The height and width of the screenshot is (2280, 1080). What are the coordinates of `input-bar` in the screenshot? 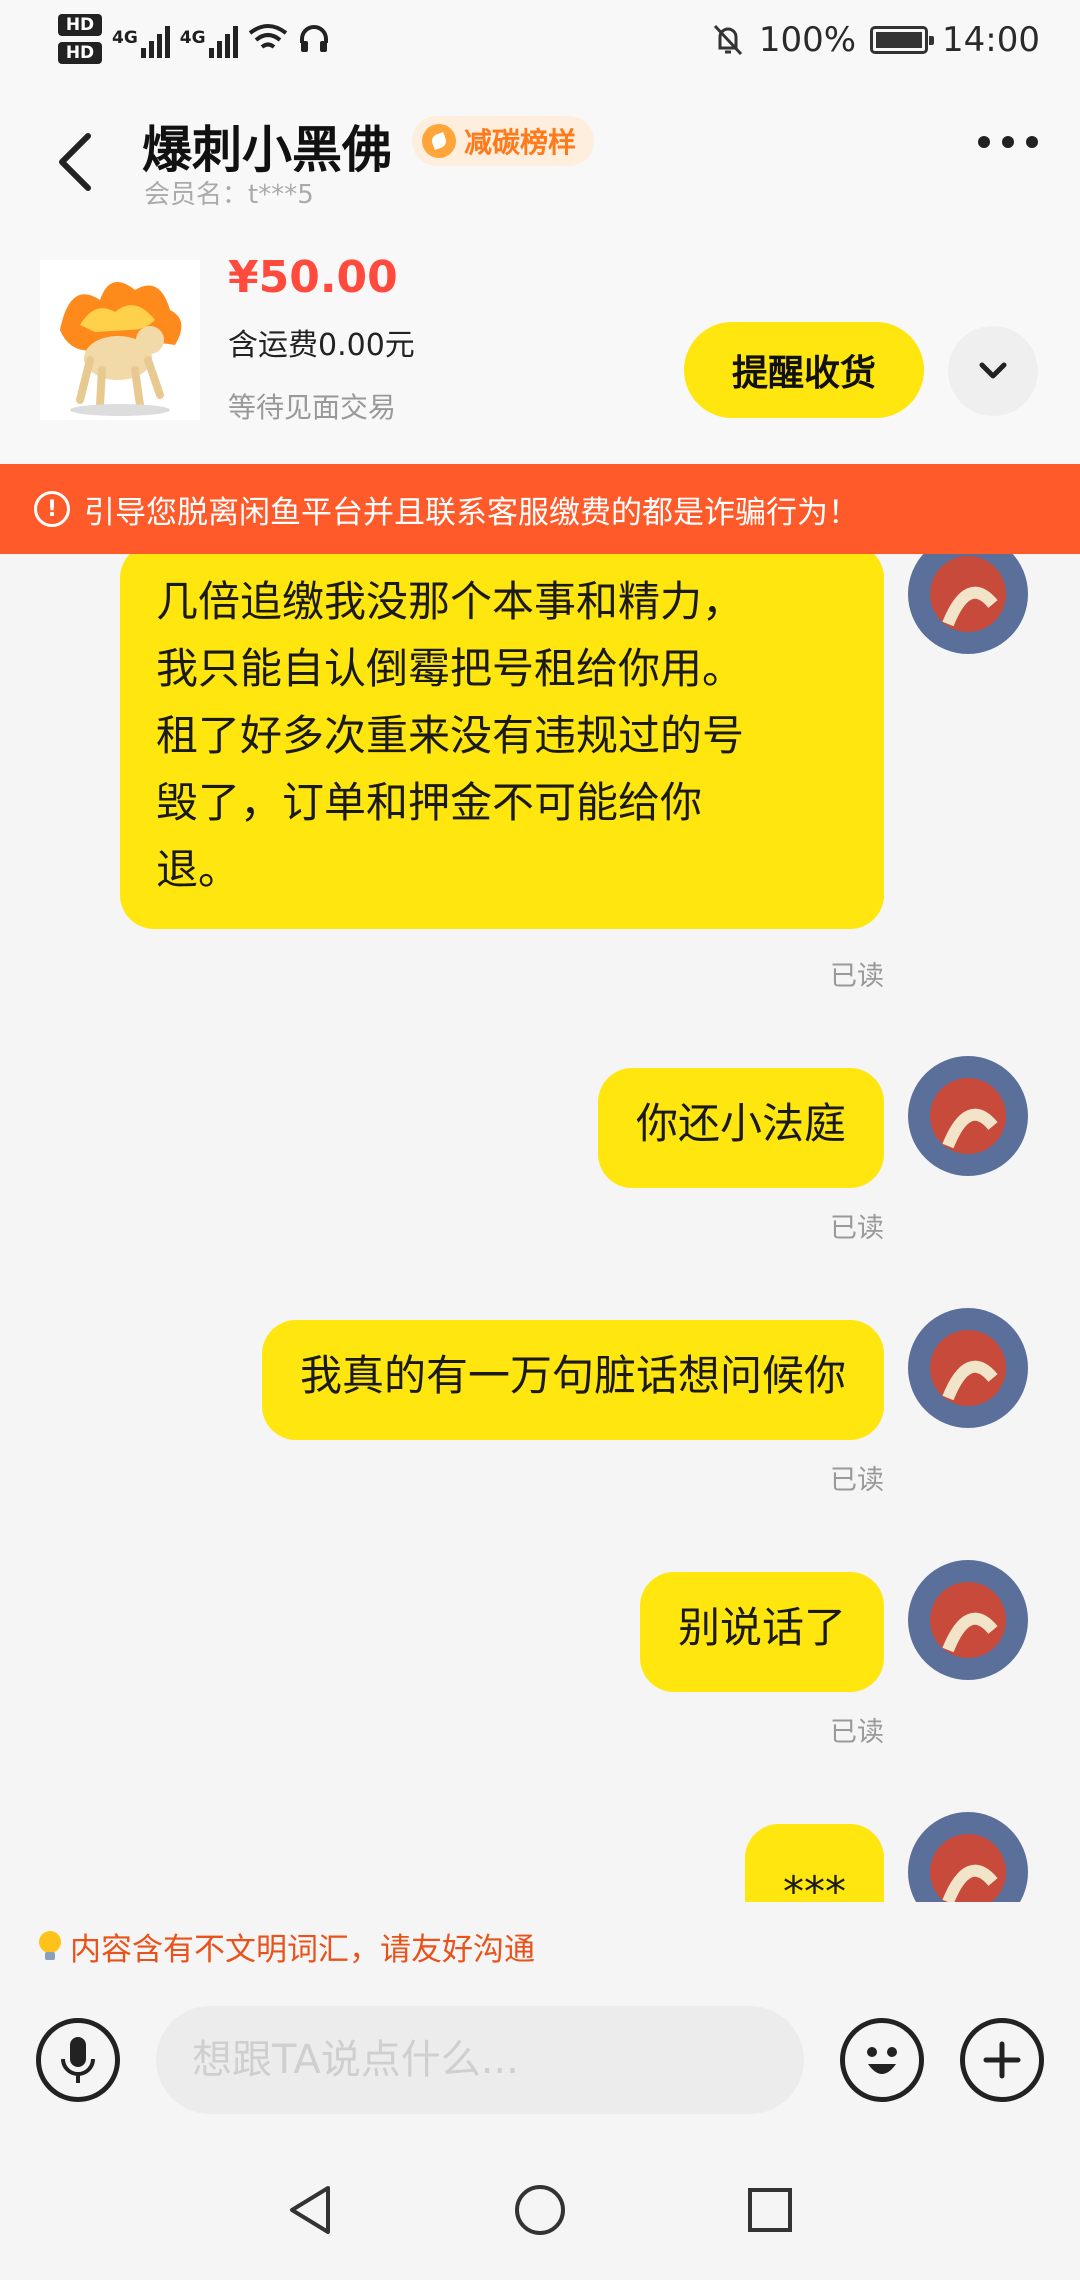 It's located at (540, 2060).